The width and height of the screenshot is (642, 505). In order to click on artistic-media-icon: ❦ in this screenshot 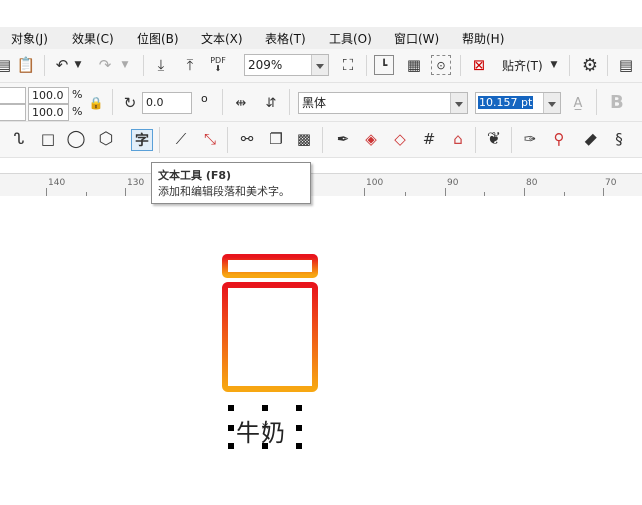, I will do `click(494, 139)`.